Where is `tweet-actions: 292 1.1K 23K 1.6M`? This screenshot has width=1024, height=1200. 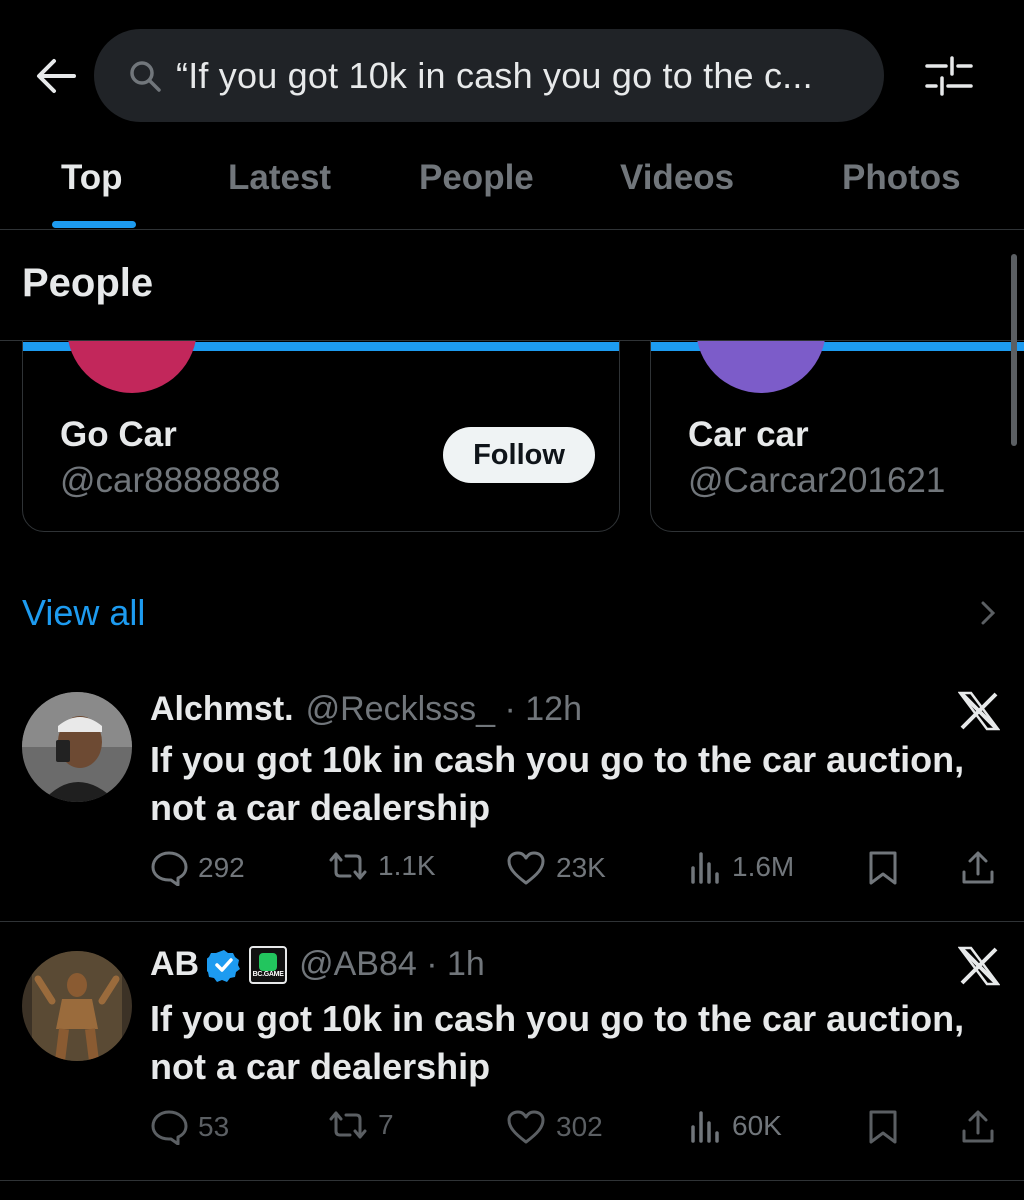
tweet-actions: 292 1.1K 23K 1.6M is located at coordinates (580, 870).